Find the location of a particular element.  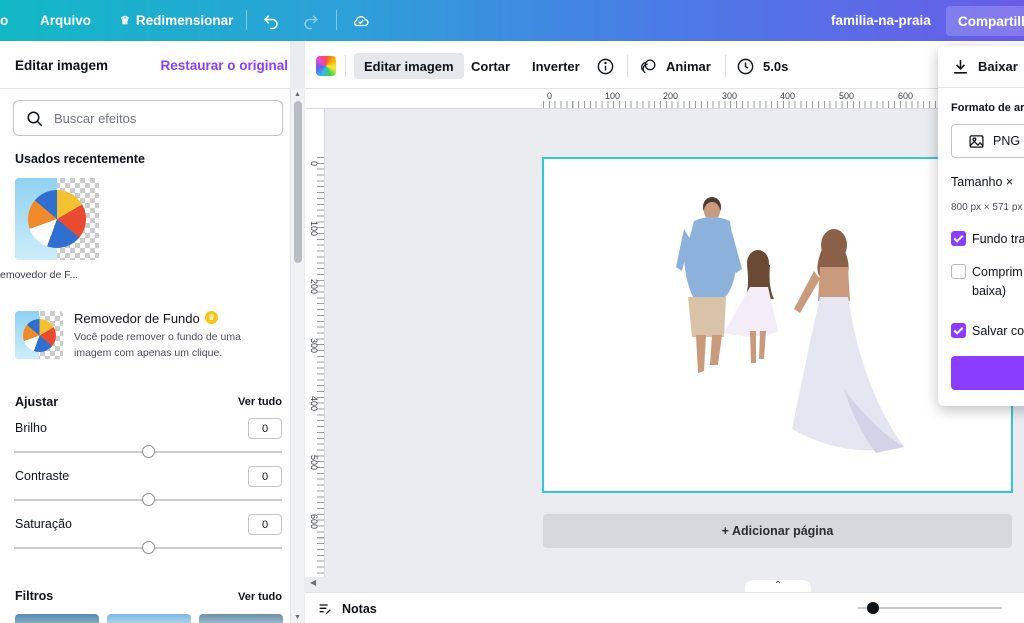

duration-label: 5.0s is located at coordinates (776, 66).